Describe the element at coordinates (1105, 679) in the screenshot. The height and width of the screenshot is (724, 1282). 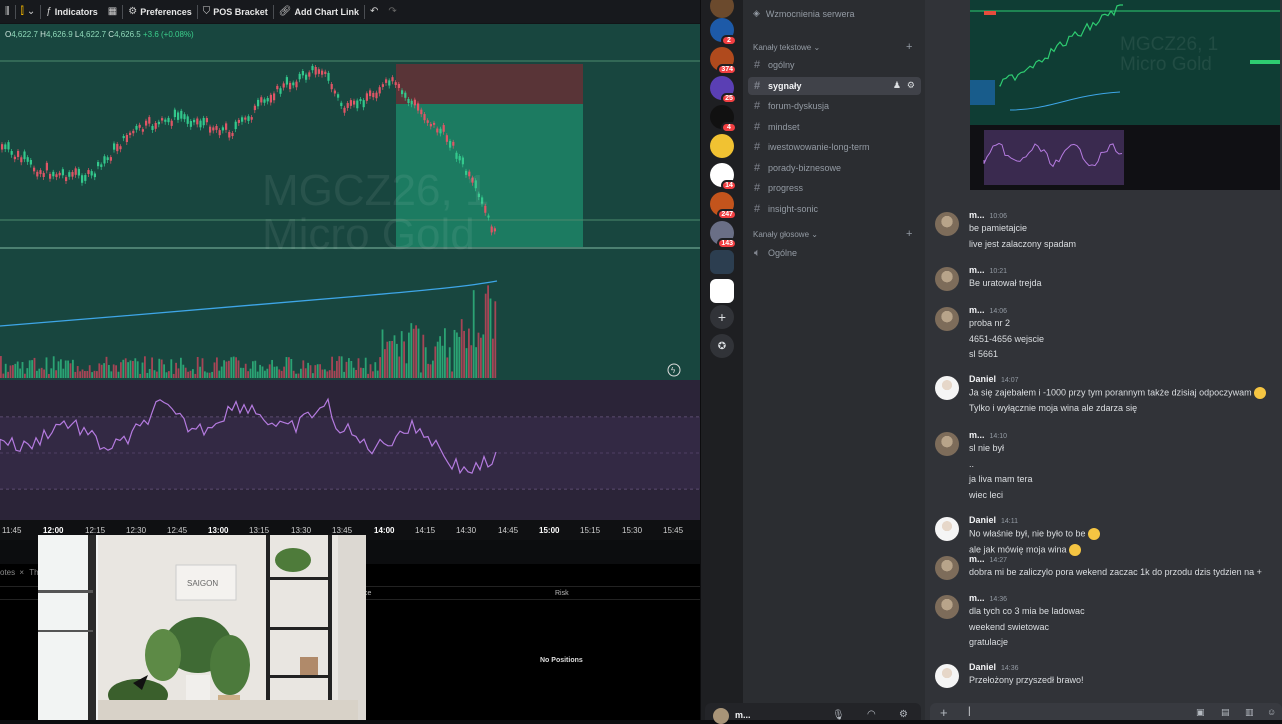
I see `chat-message: Daniel 14:36 Przełożony przyszedł brawo!` at that location.